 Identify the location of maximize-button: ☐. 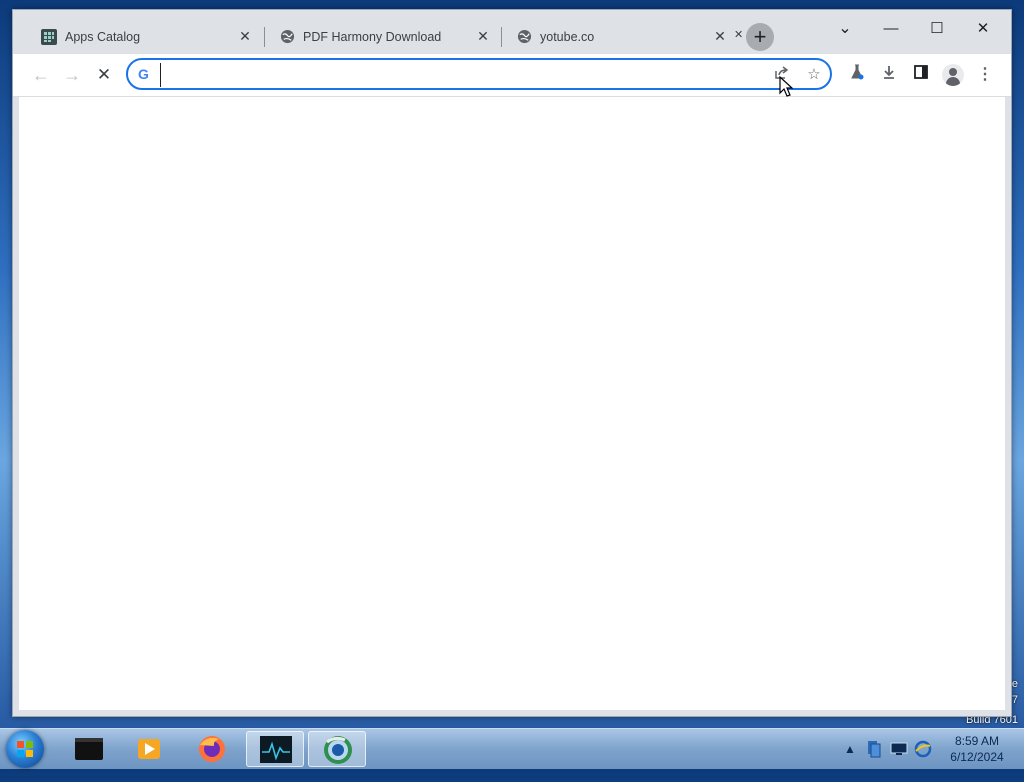
(937, 29).